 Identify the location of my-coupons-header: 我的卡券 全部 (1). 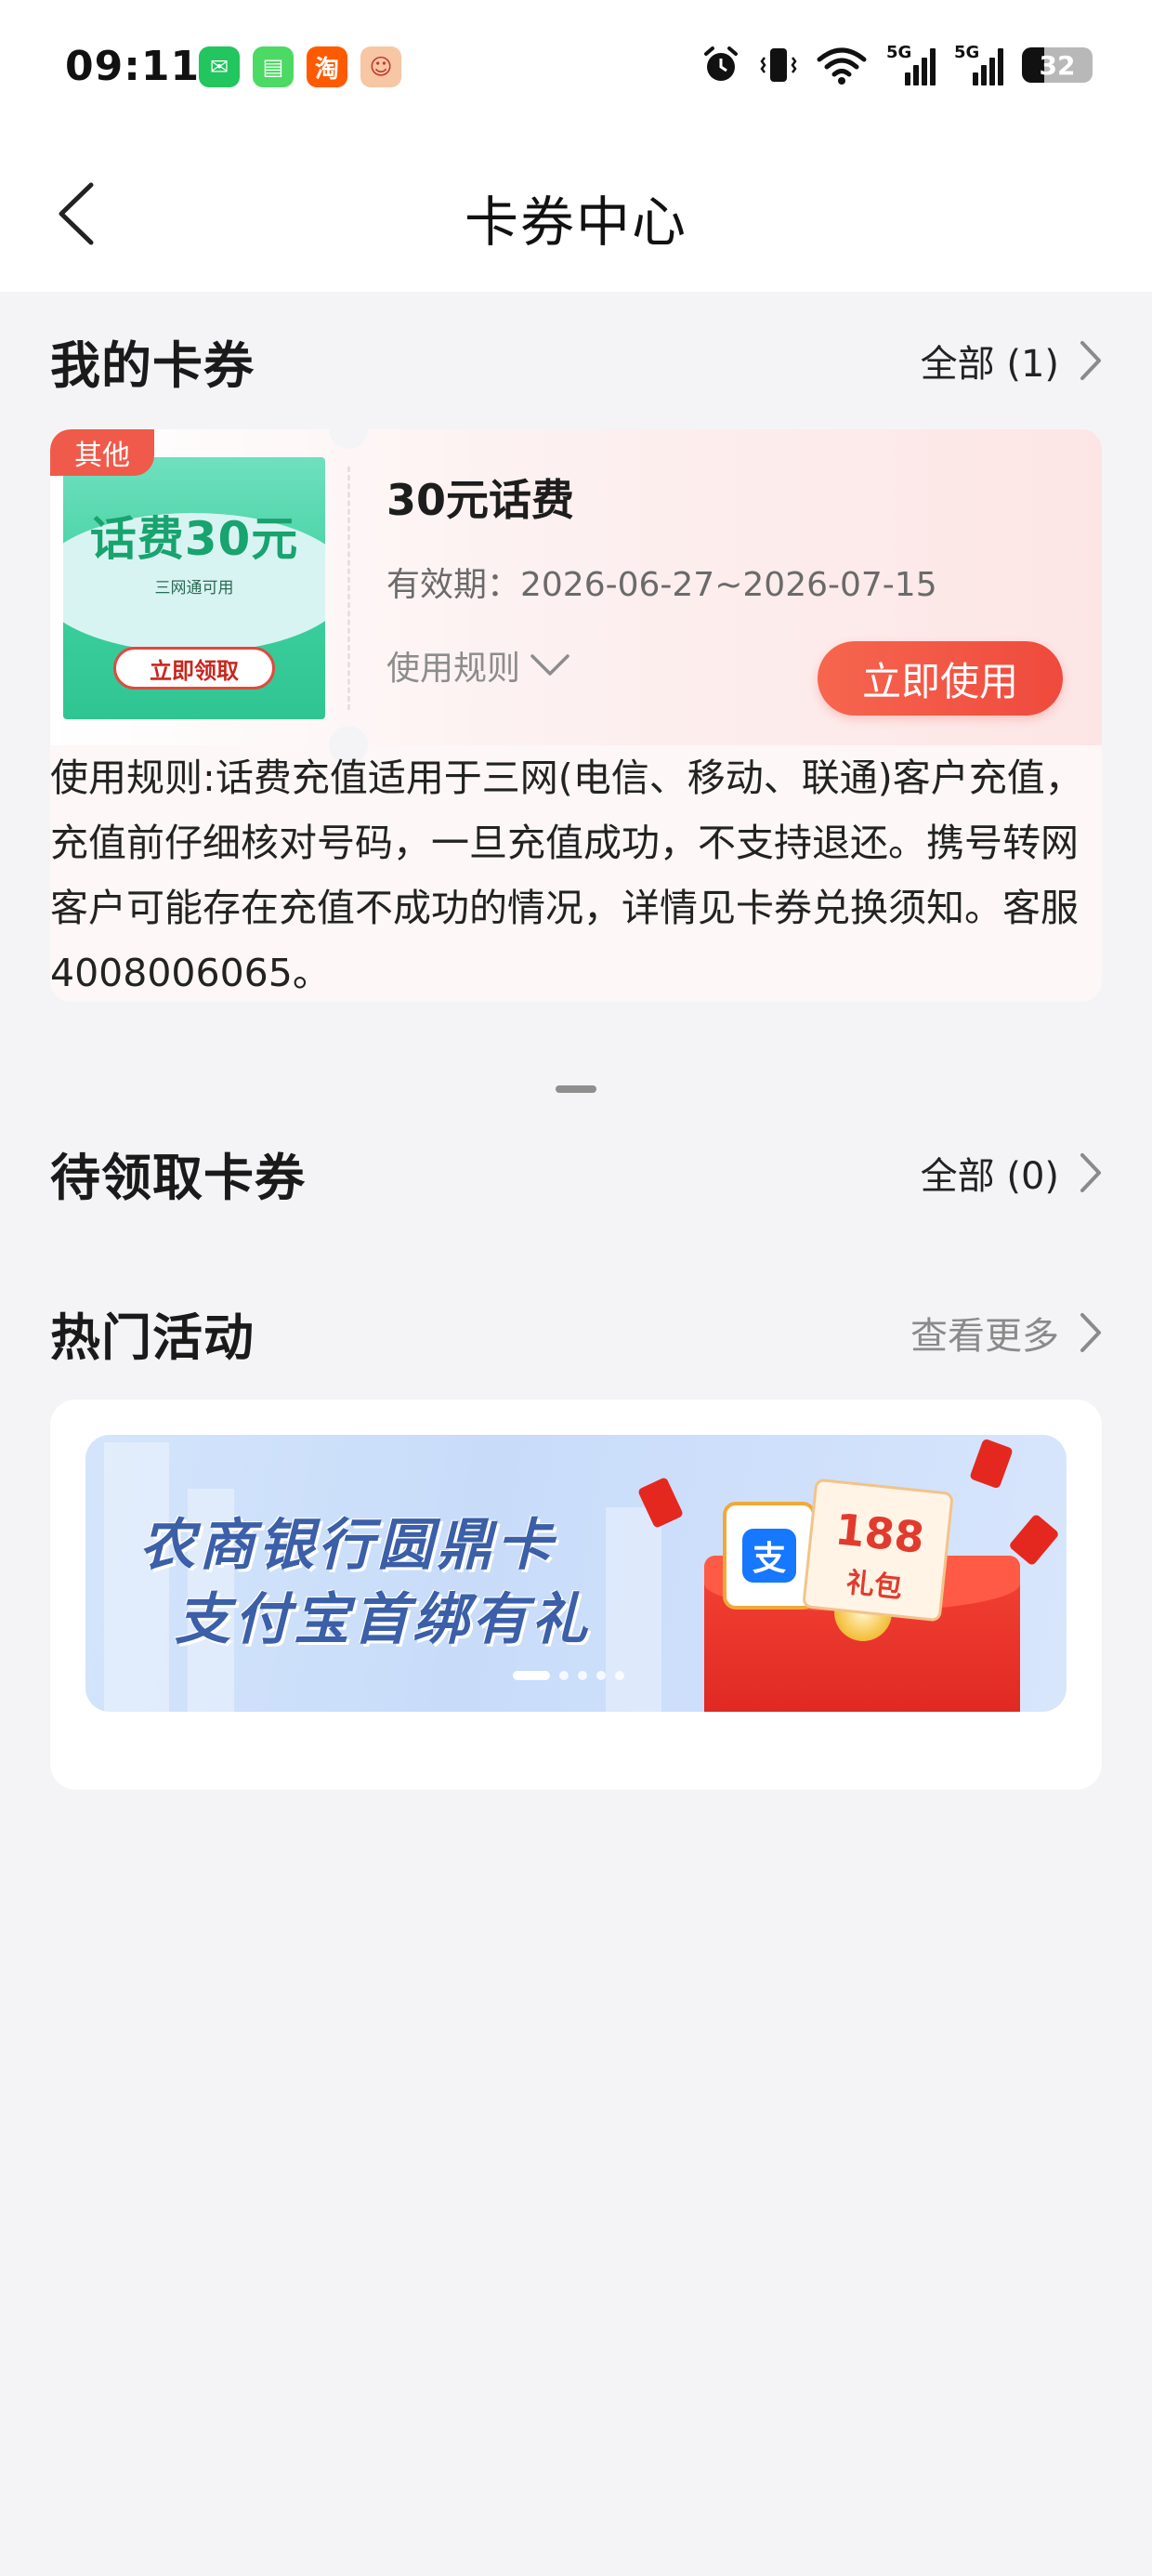
(576, 360).